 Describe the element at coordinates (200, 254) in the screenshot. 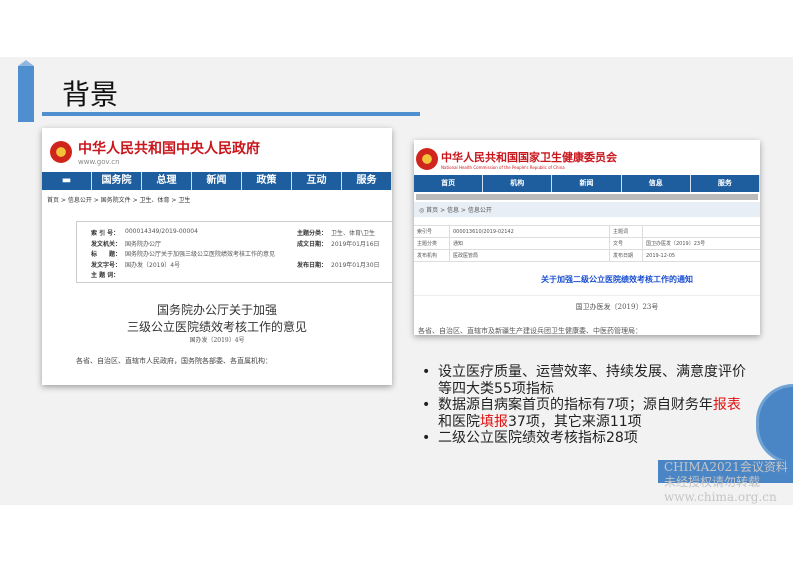

I see `meta-value: 国务院办公厅关于加强三级公立医院绩效考核工作的意见` at that location.